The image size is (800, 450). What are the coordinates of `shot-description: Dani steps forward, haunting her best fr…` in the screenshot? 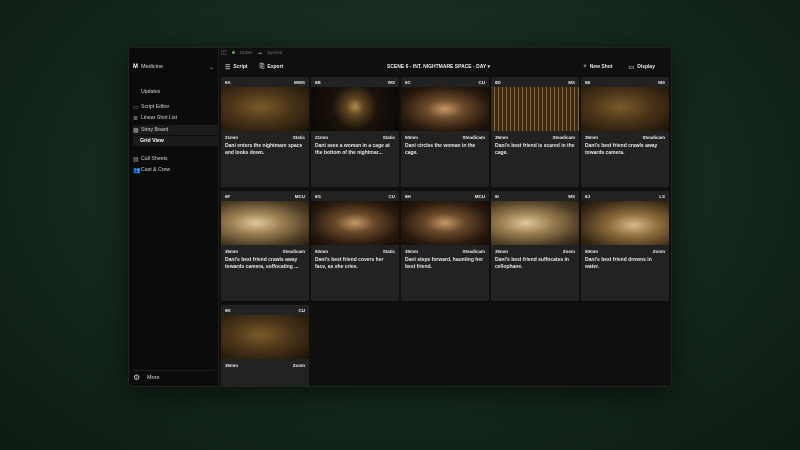 It's located at (444, 263).